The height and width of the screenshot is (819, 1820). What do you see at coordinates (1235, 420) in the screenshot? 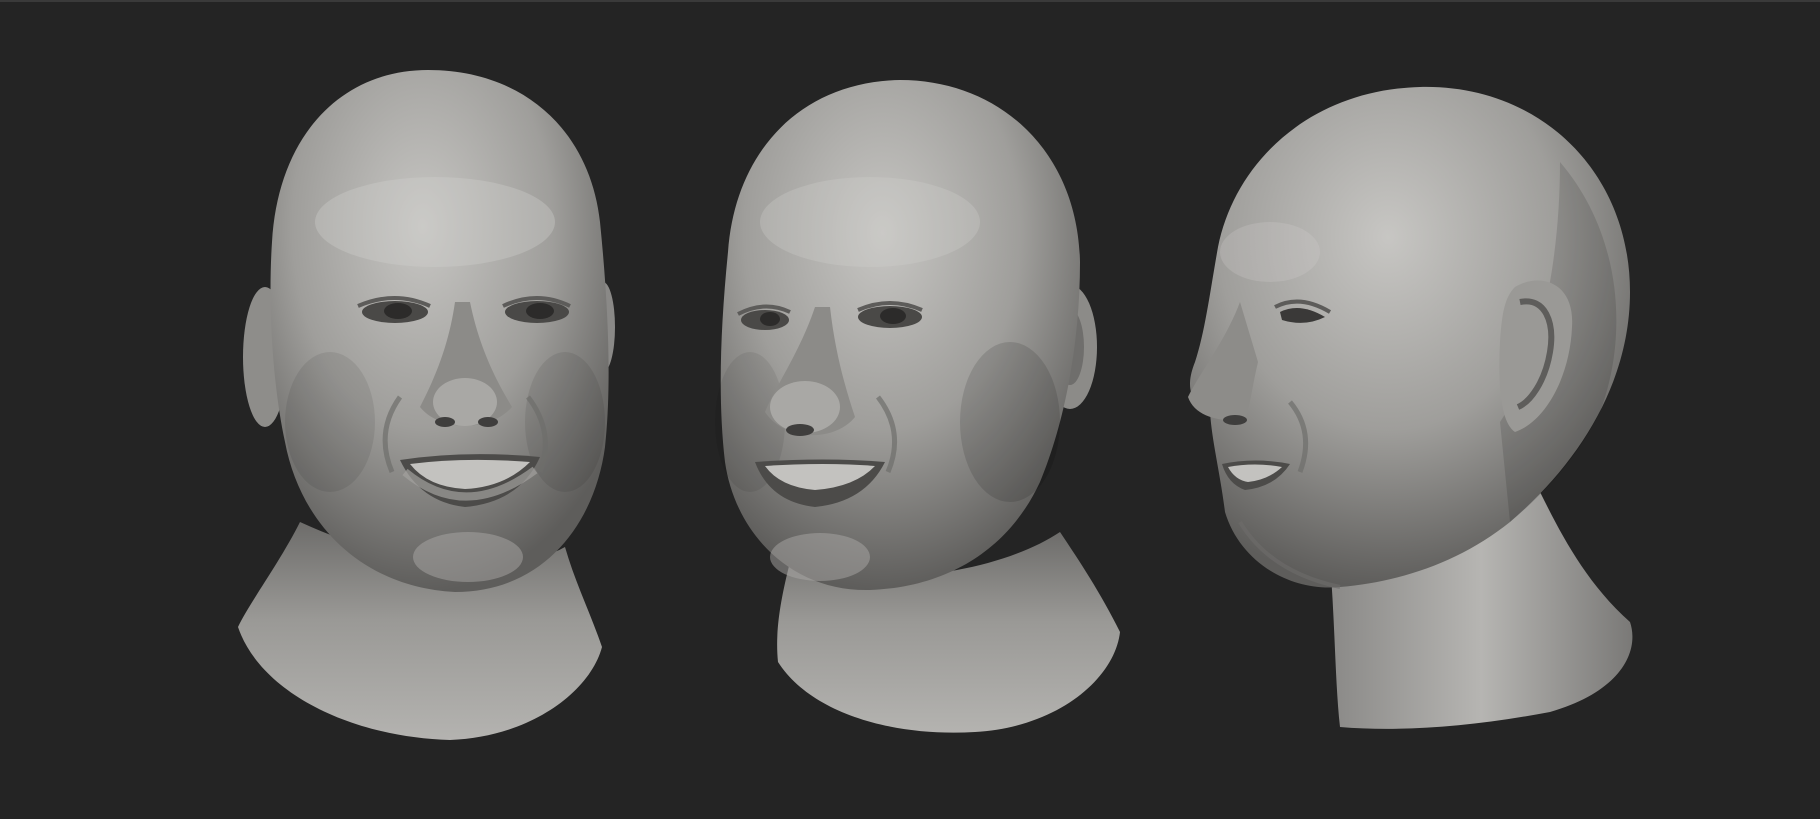
I see `nostril-profile` at bounding box center [1235, 420].